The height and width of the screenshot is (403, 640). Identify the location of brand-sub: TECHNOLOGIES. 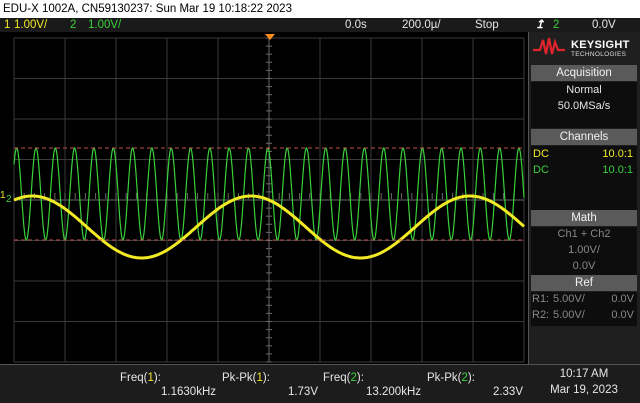
(599, 54).